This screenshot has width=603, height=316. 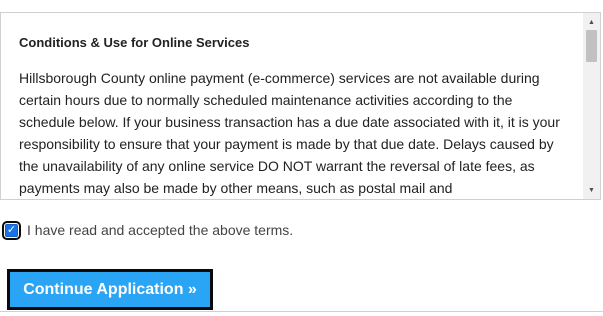 What do you see at coordinates (591, 22) in the screenshot?
I see `scroll-up-icon: ▲` at bounding box center [591, 22].